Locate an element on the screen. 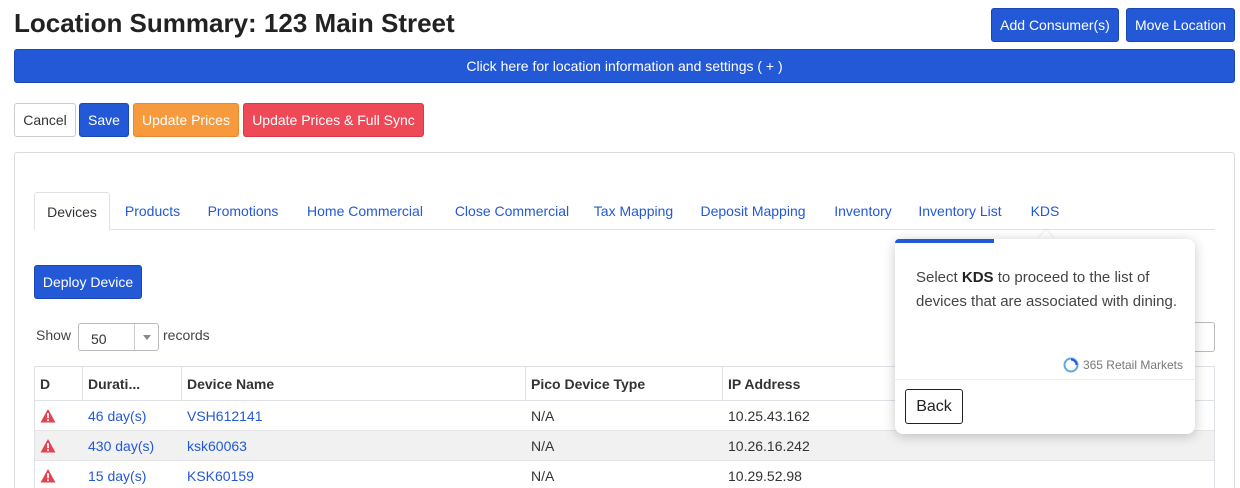 This screenshot has height=488, width=1240. device-name-link: KSK60159 is located at coordinates (354, 474).